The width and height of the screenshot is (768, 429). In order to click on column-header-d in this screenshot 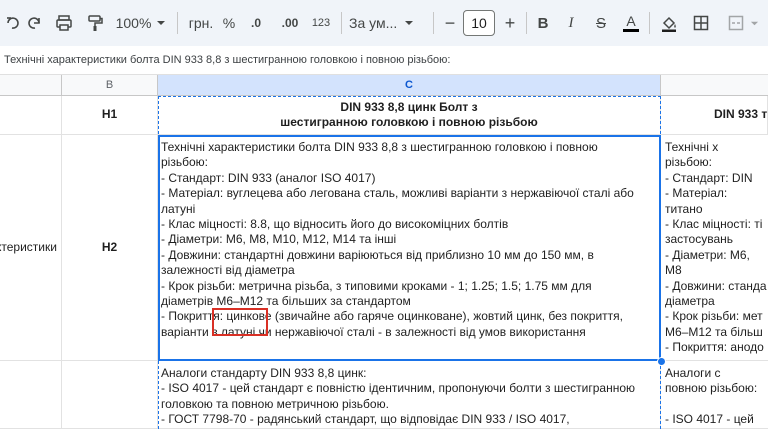, I will do `click(714, 85)`.